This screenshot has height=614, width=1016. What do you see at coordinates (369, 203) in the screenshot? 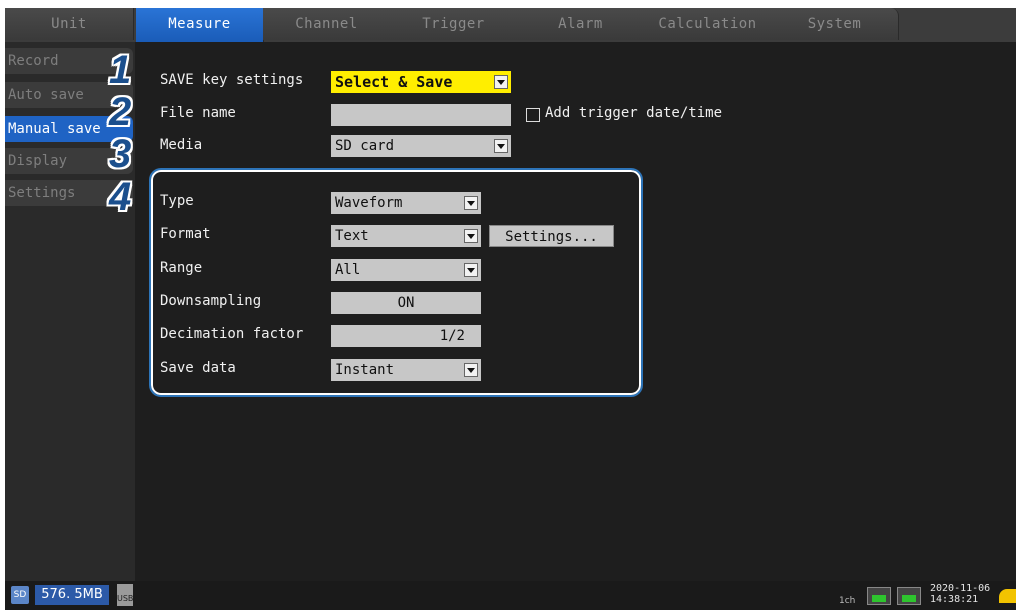
I see `type-value: Waveform` at bounding box center [369, 203].